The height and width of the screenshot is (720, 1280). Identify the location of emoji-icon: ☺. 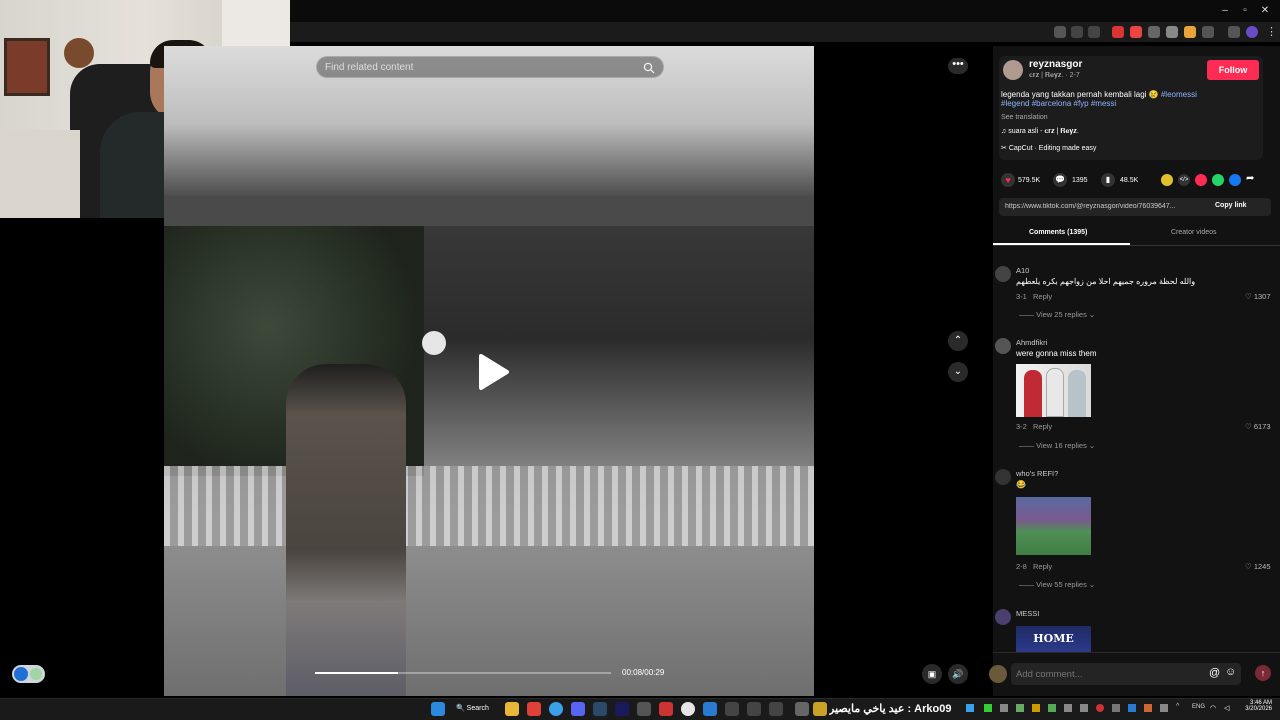
(1230, 672).